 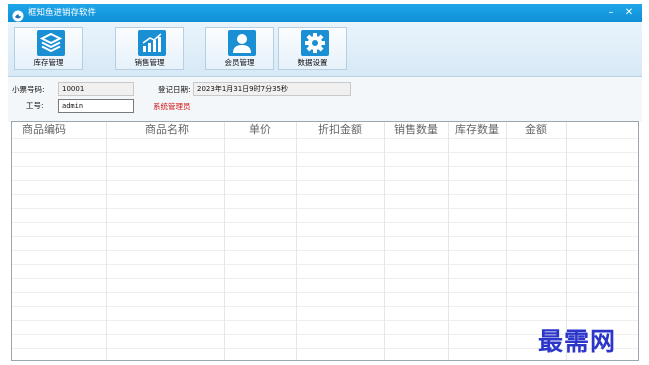 I want to click on close-button: ✕, so click(x=629, y=13).